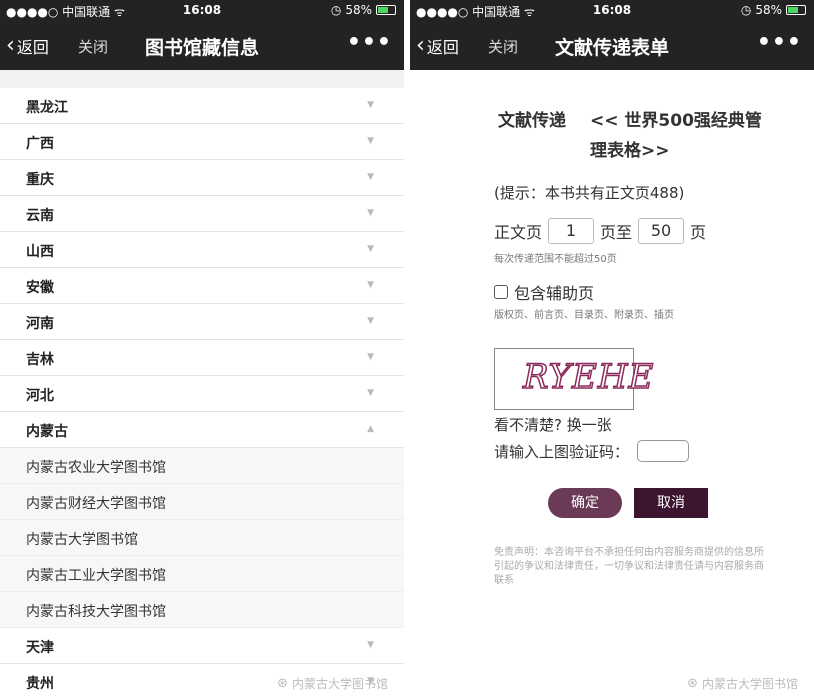 This screenshot has width=814, height=698. What do you see at coordinates (202, 322) in the screenshot?
I see `province-row: 河南 ▼` at bounding box center [202, 322].